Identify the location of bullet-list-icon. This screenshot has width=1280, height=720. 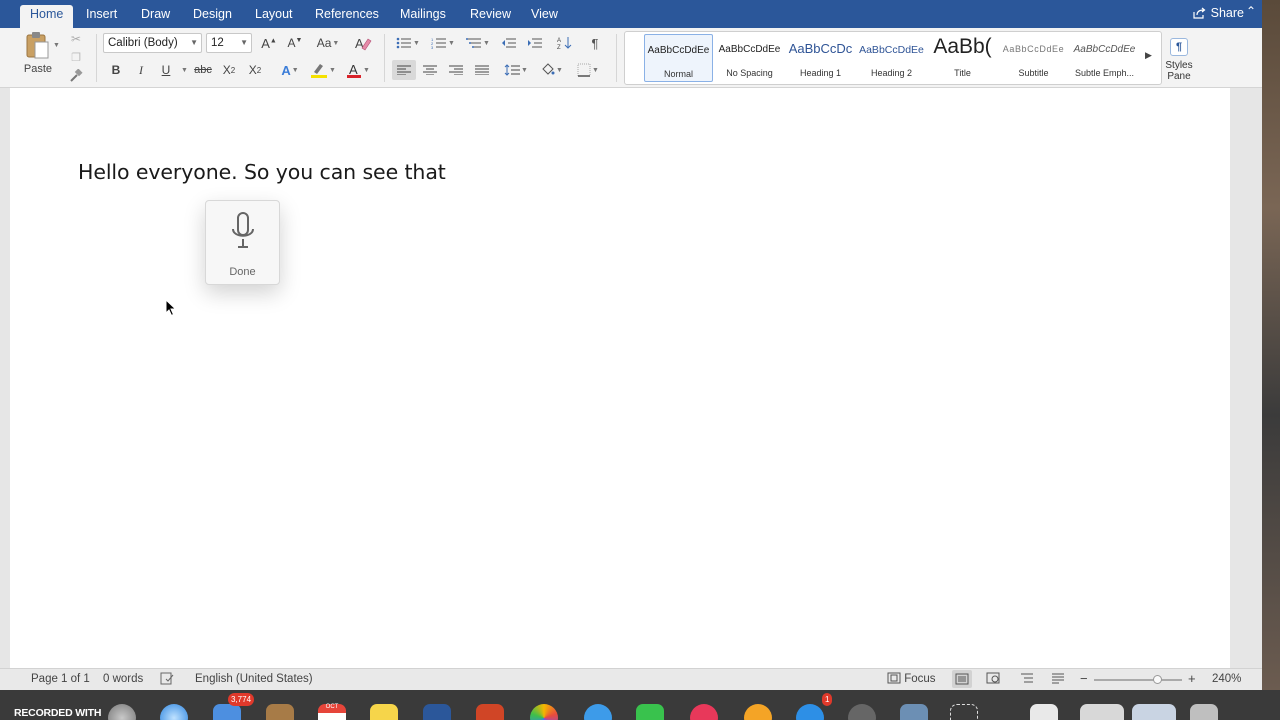
(404, 43).